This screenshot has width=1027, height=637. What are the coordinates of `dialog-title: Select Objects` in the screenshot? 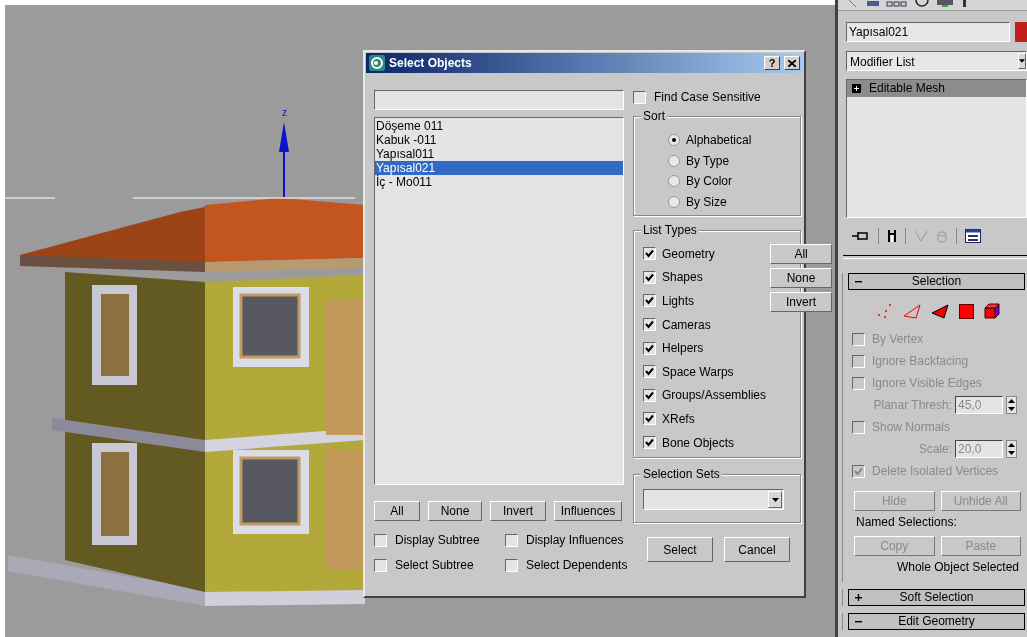 It's located at (431, 63).